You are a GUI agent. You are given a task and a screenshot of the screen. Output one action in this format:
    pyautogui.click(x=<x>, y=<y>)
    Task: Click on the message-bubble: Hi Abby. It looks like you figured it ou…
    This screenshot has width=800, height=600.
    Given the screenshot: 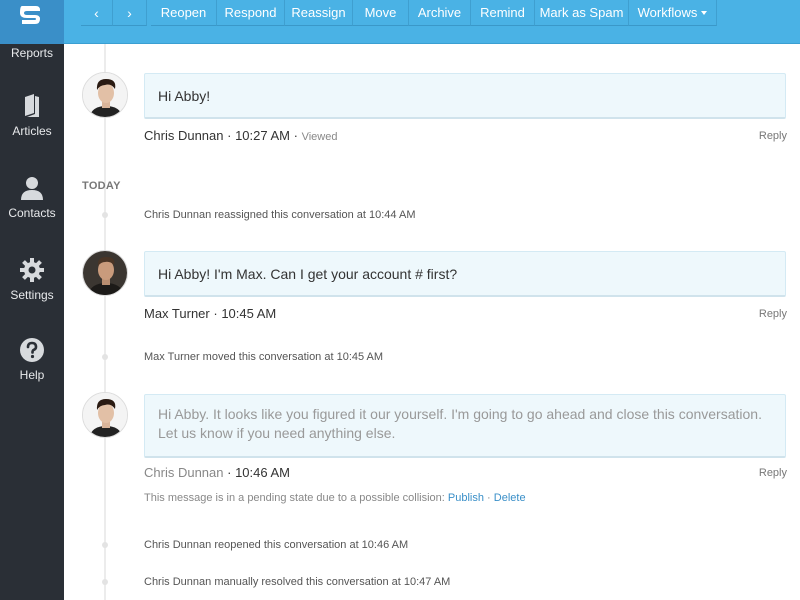 What is the action you would take?
    pyautogui.click(x=465, y=426)
    